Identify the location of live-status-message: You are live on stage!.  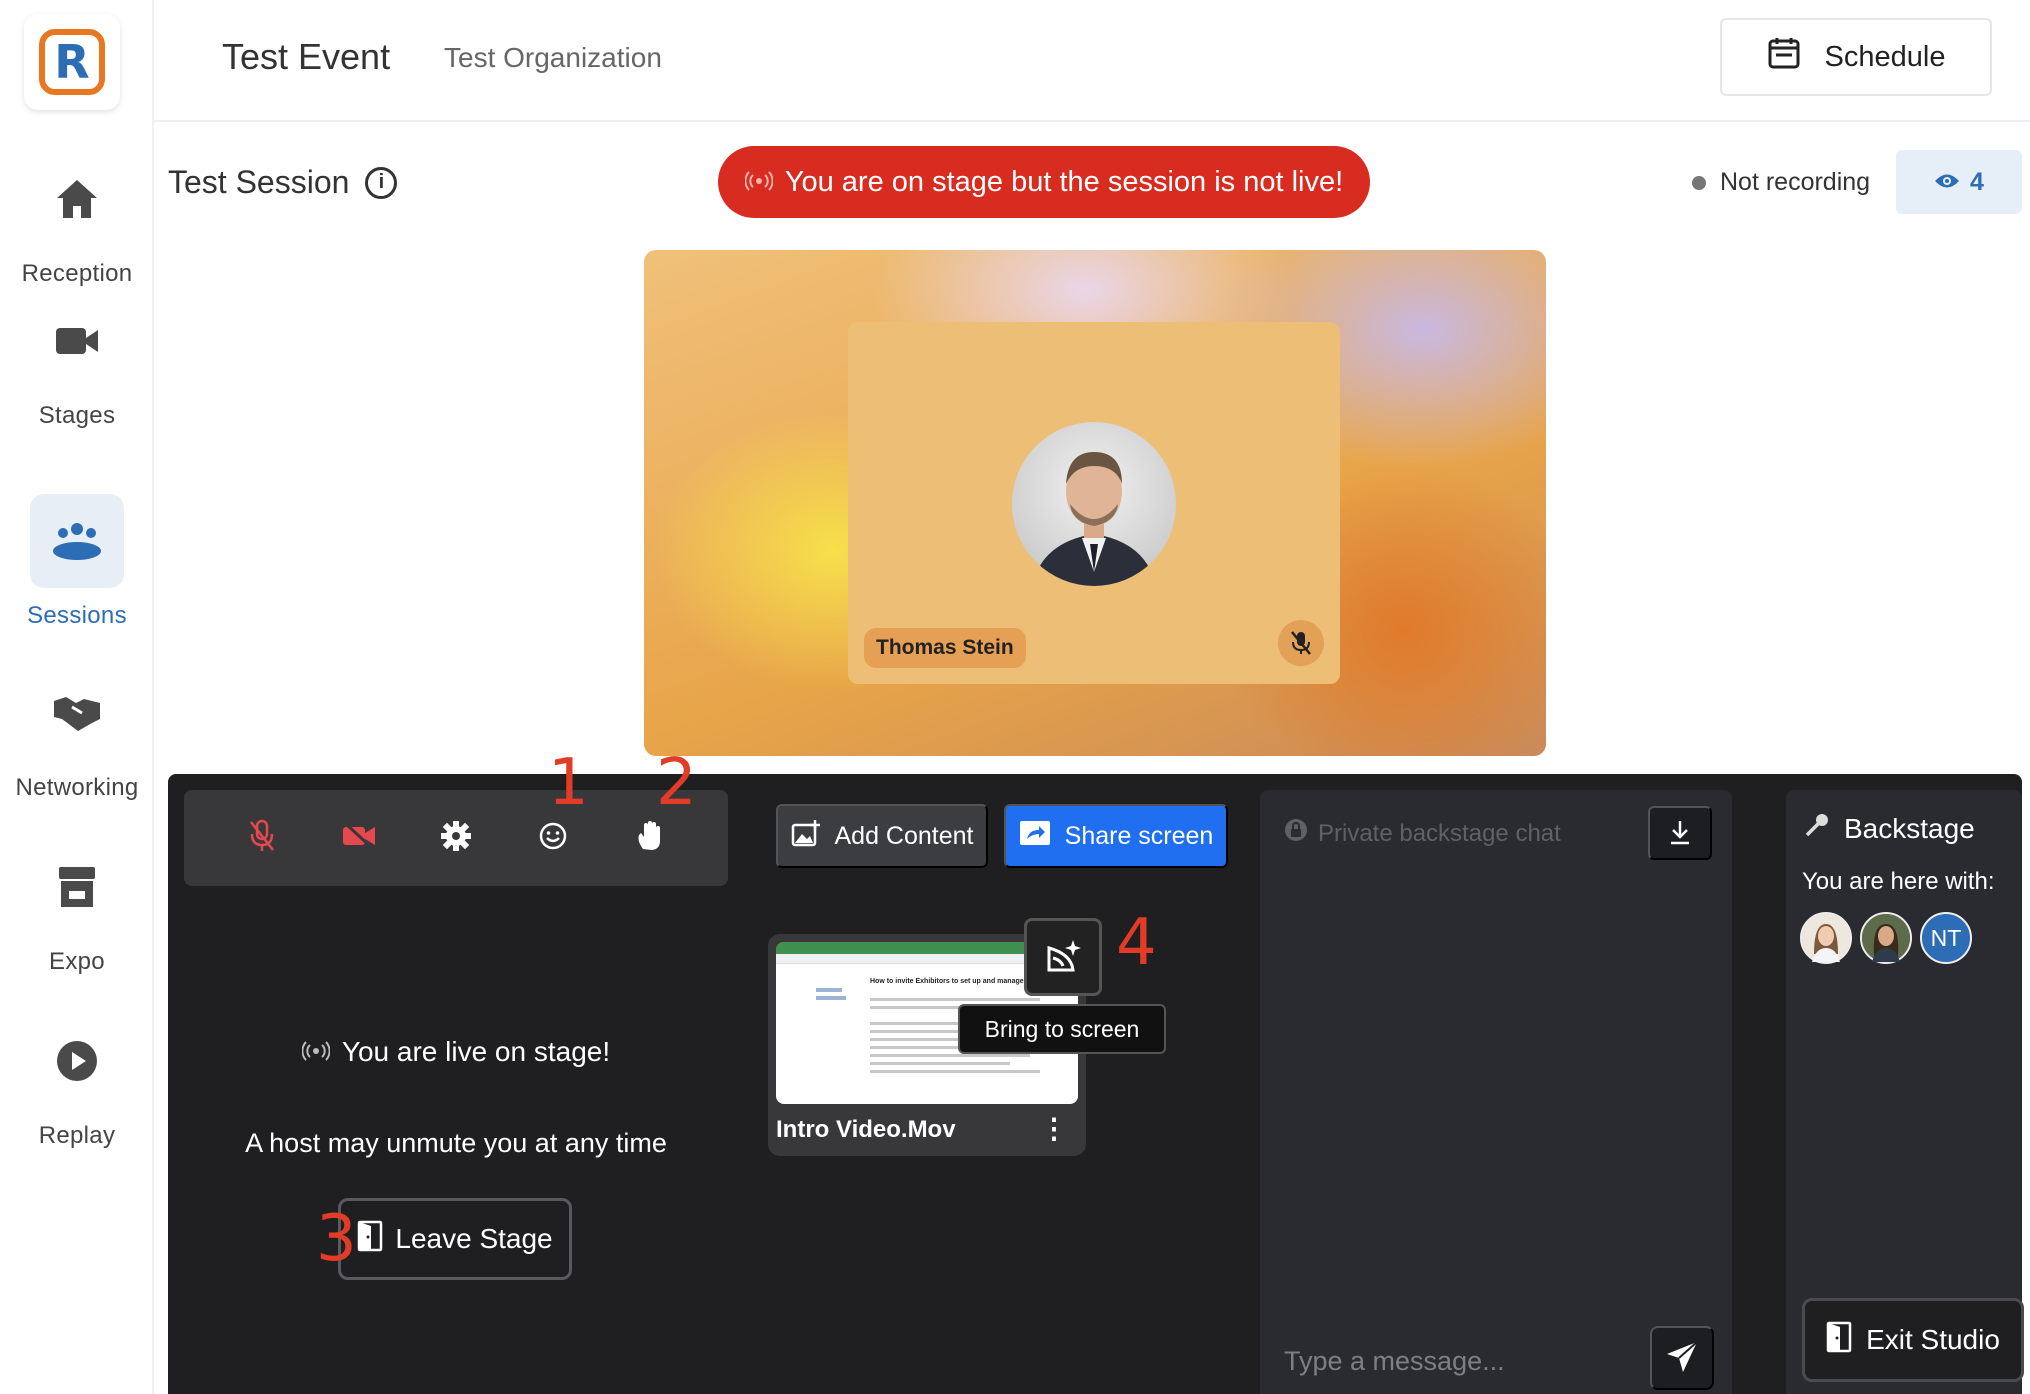
(456, 1052).